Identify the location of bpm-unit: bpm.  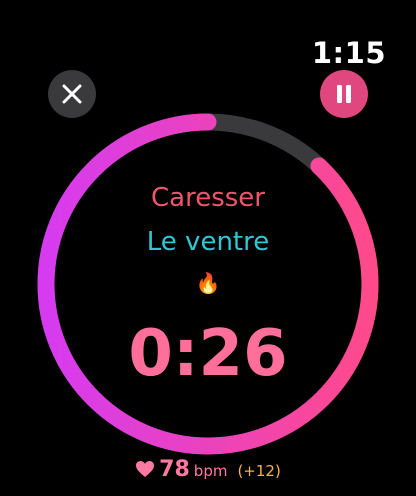
(210, 471).